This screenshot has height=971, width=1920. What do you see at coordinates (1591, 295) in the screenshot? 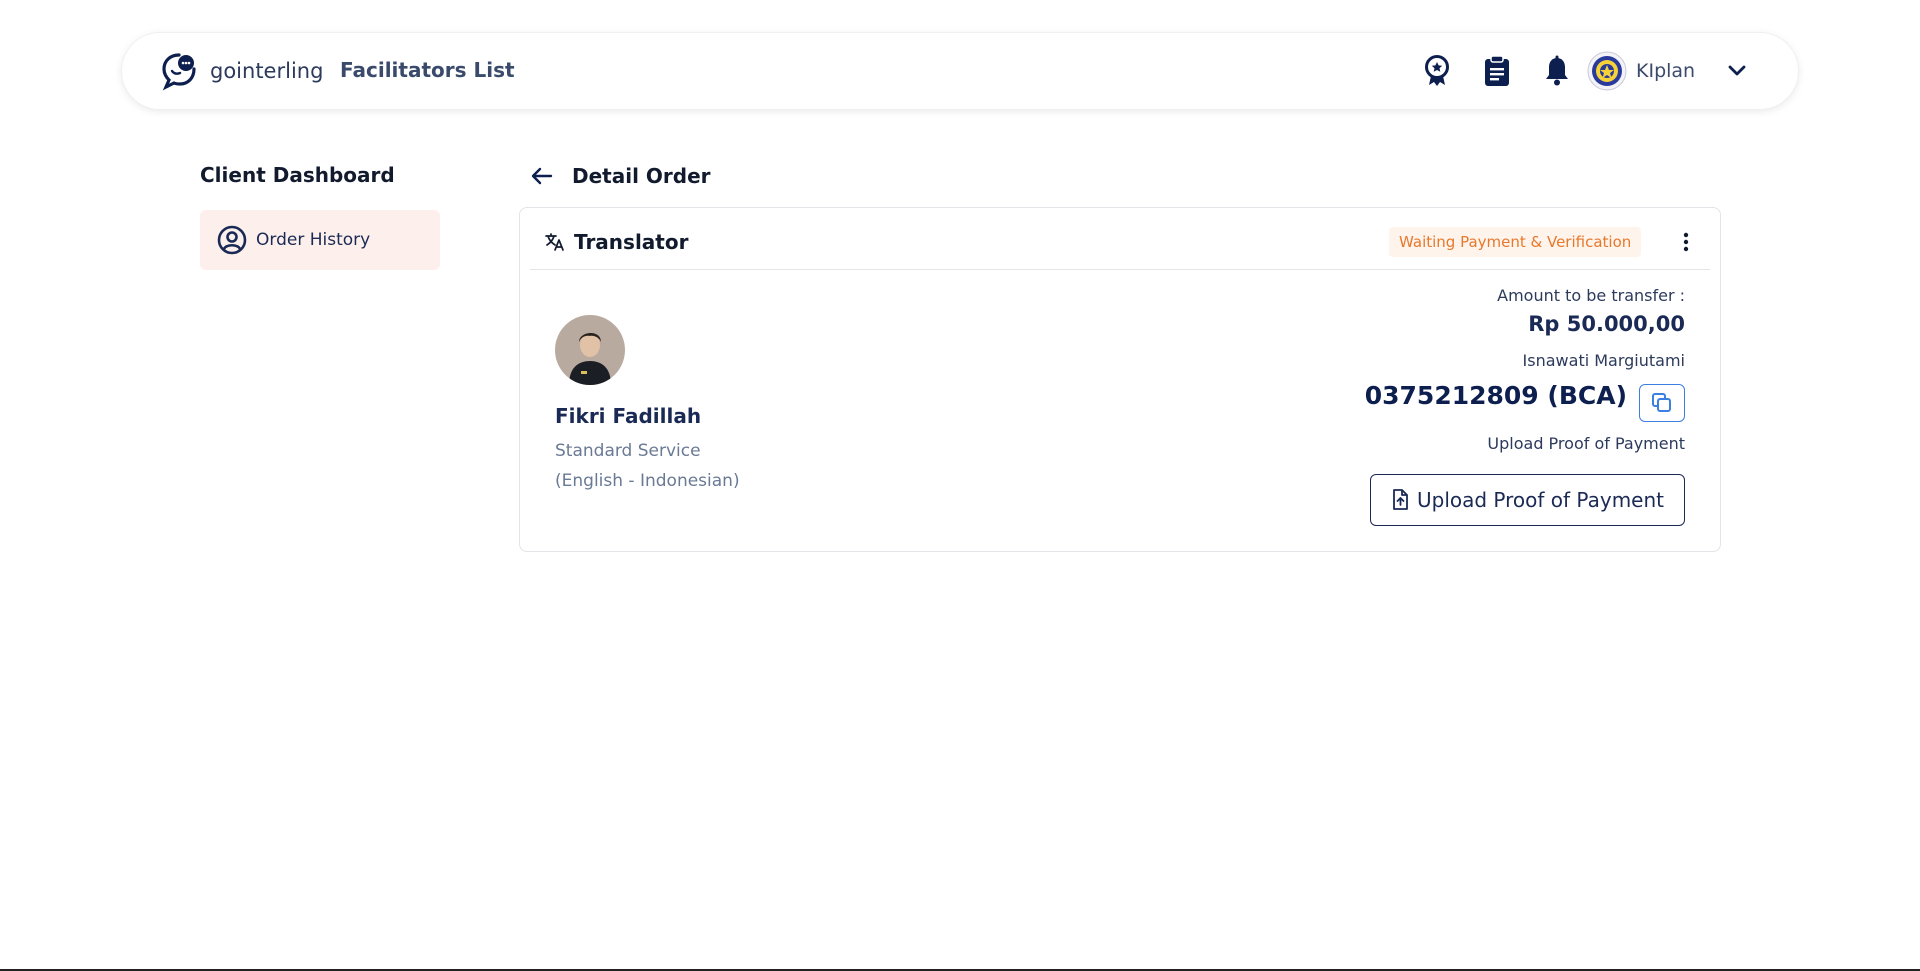
I see `amount-label: Amount to be transfer :` at bounding box center [1591, 295].